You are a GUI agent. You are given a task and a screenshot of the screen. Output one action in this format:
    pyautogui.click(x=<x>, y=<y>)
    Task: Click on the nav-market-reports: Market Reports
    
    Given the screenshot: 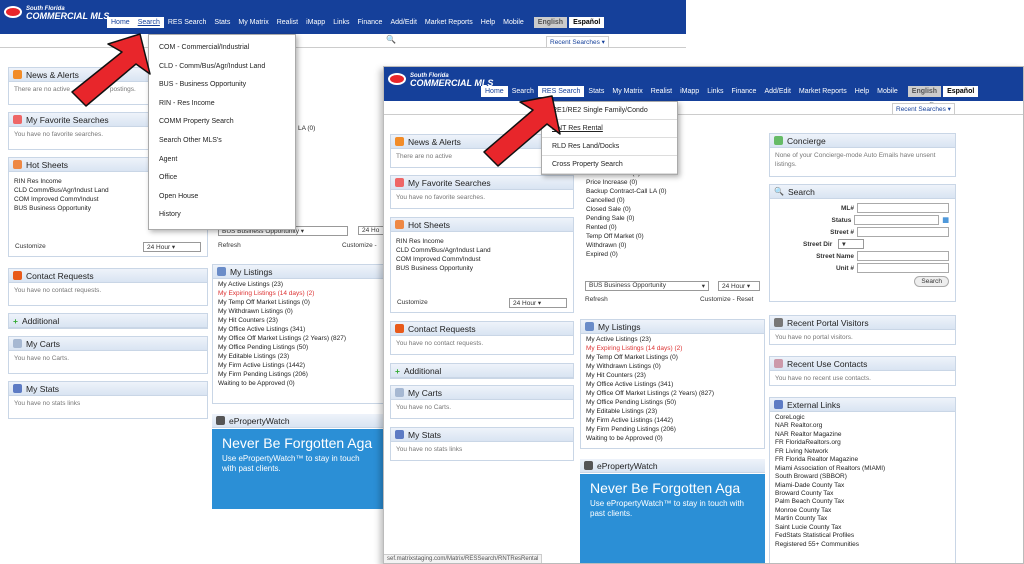 What is the action you would take?
    pyautogui.click(x=823, y=91)
    